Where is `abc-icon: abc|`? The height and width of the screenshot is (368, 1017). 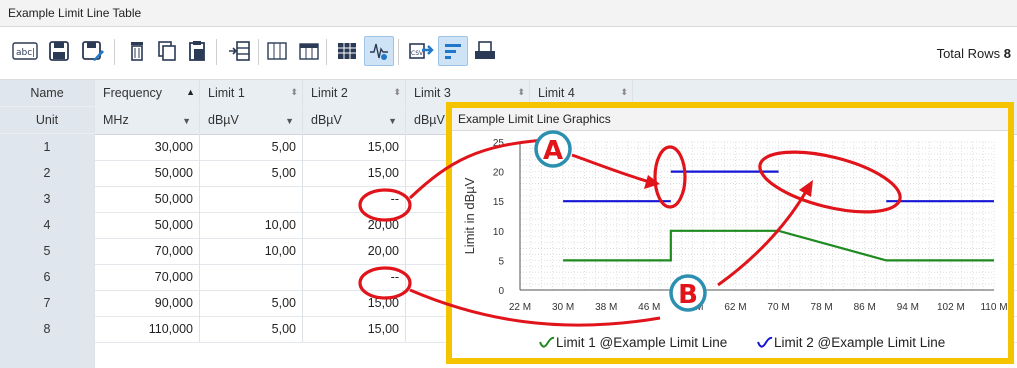 abc-icon: abc| is located at coordinates (25, 51).